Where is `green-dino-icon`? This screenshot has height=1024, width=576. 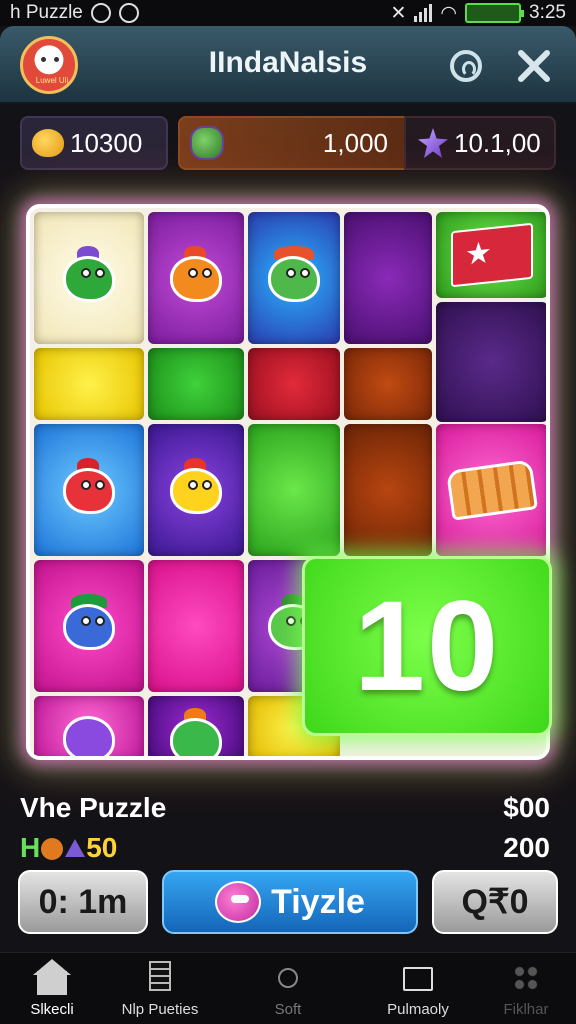
green-dino-icon is located at coordinates (89, 278).